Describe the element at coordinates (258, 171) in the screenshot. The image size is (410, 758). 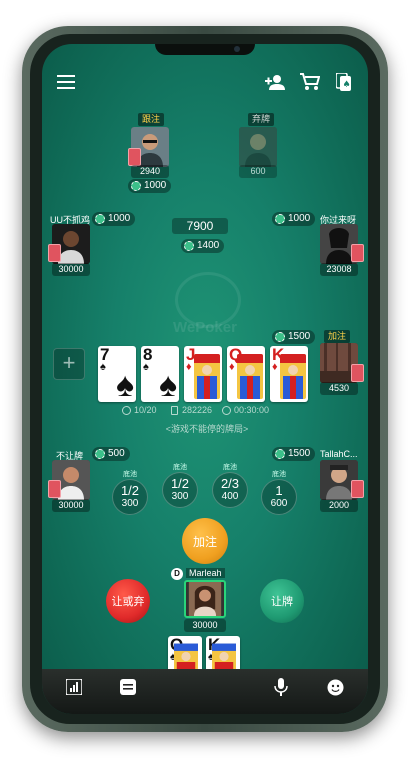
I see `player-chips: 600` at that location.